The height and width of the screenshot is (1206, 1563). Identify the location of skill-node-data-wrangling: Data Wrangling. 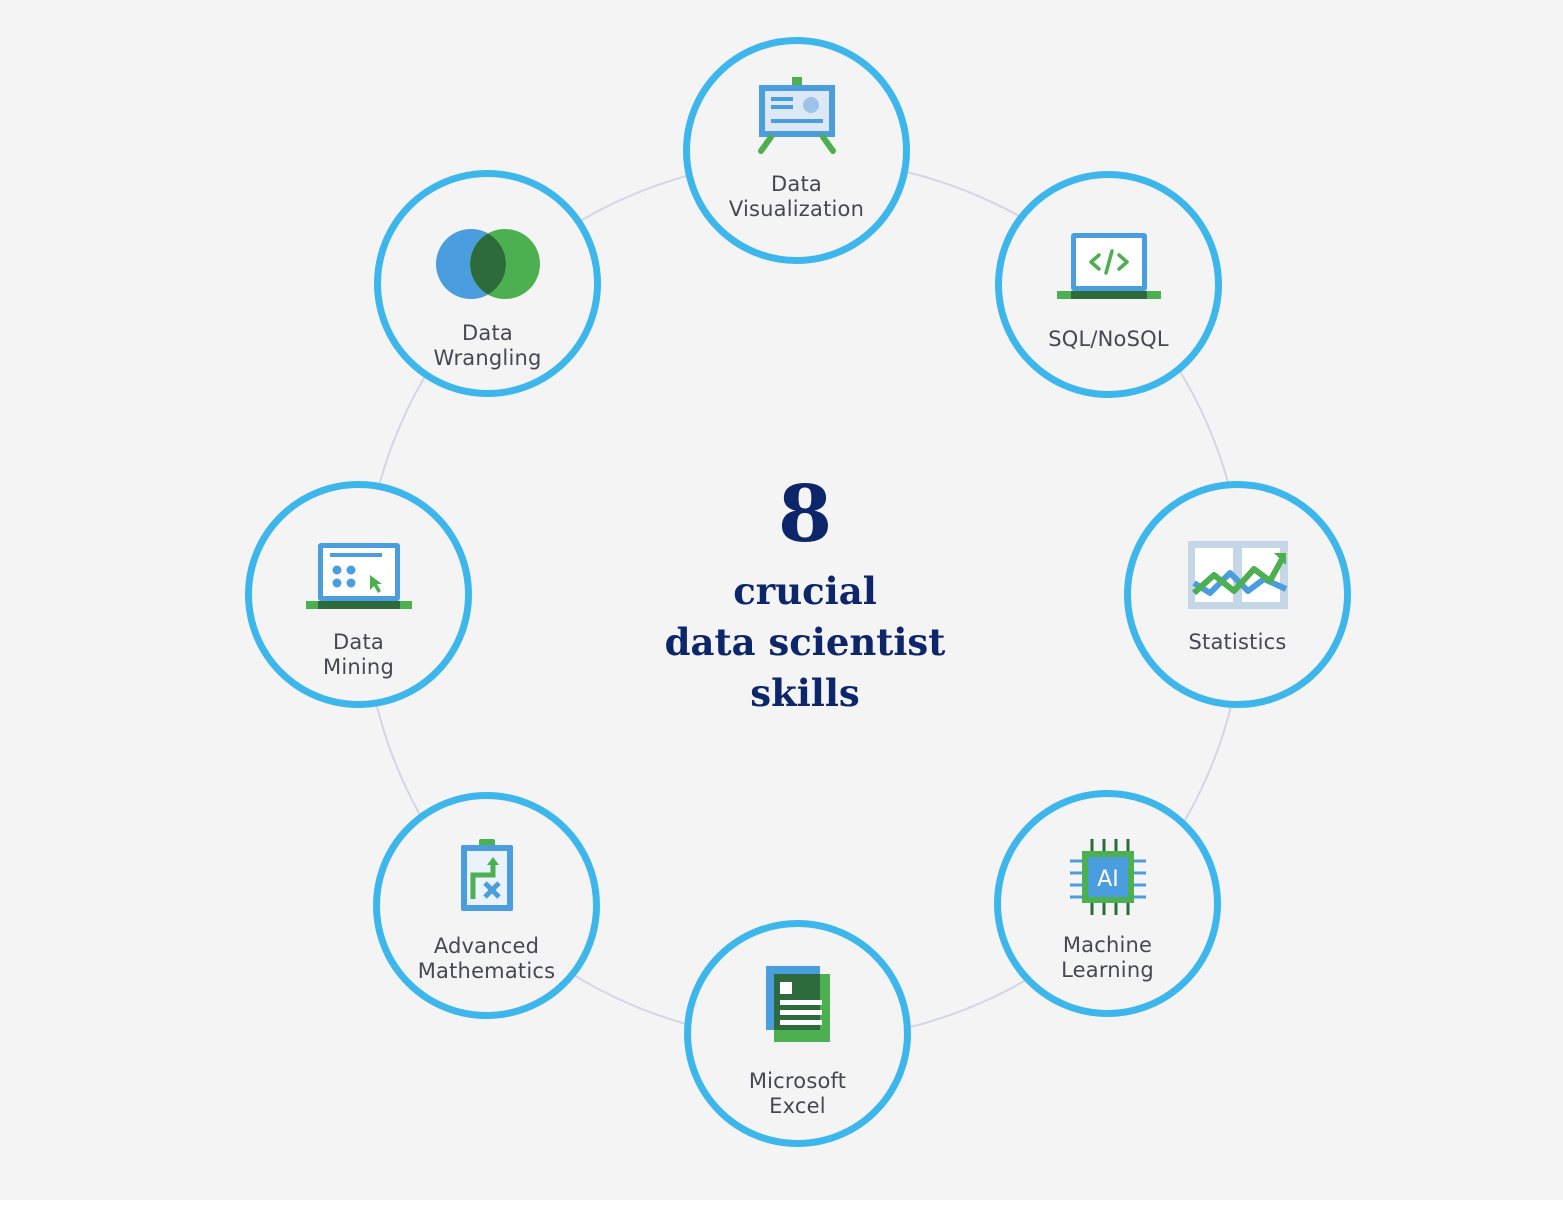
(487, 283).